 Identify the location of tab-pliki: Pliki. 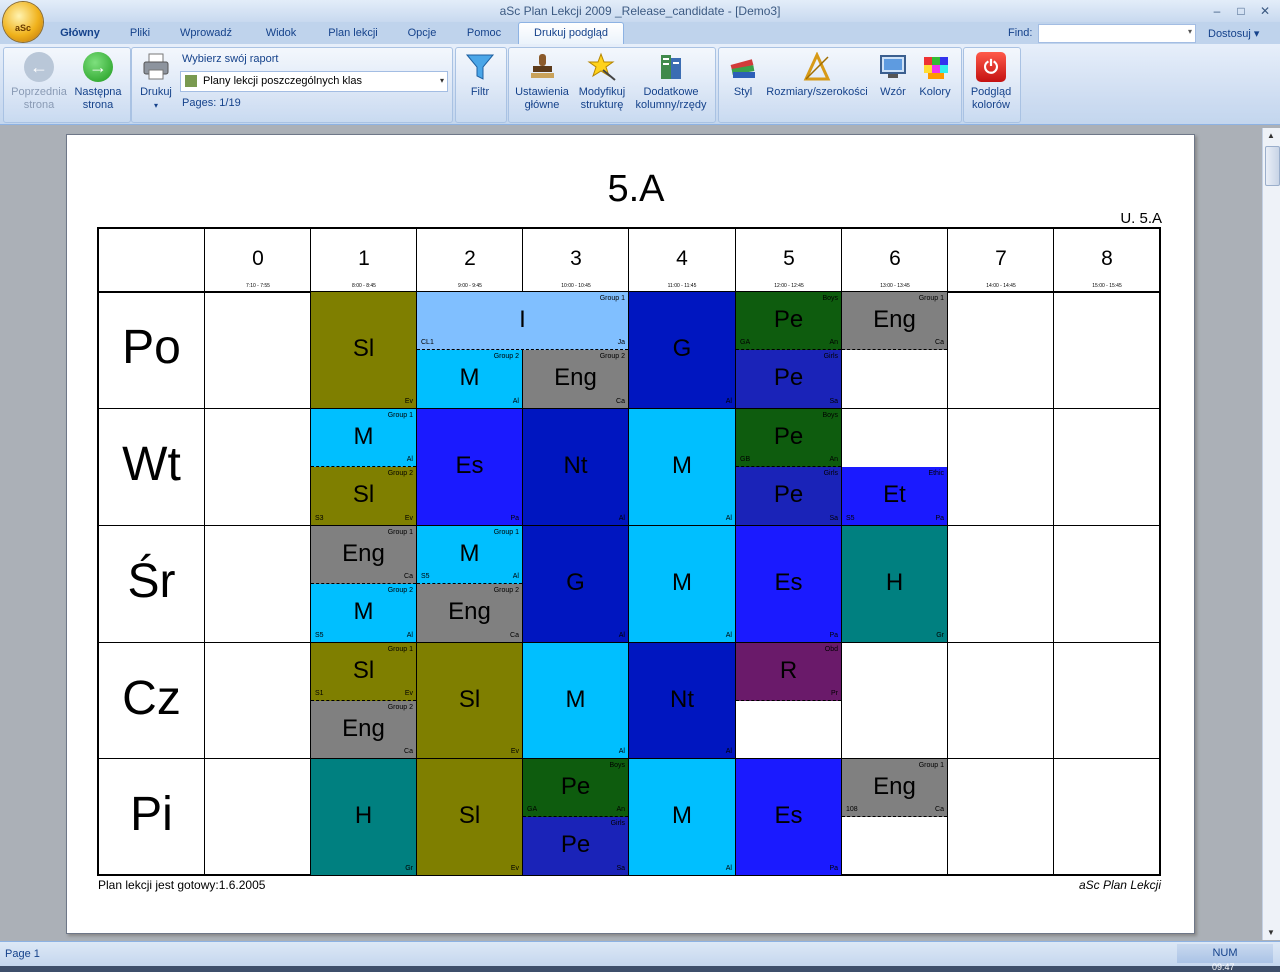
(140, 35).